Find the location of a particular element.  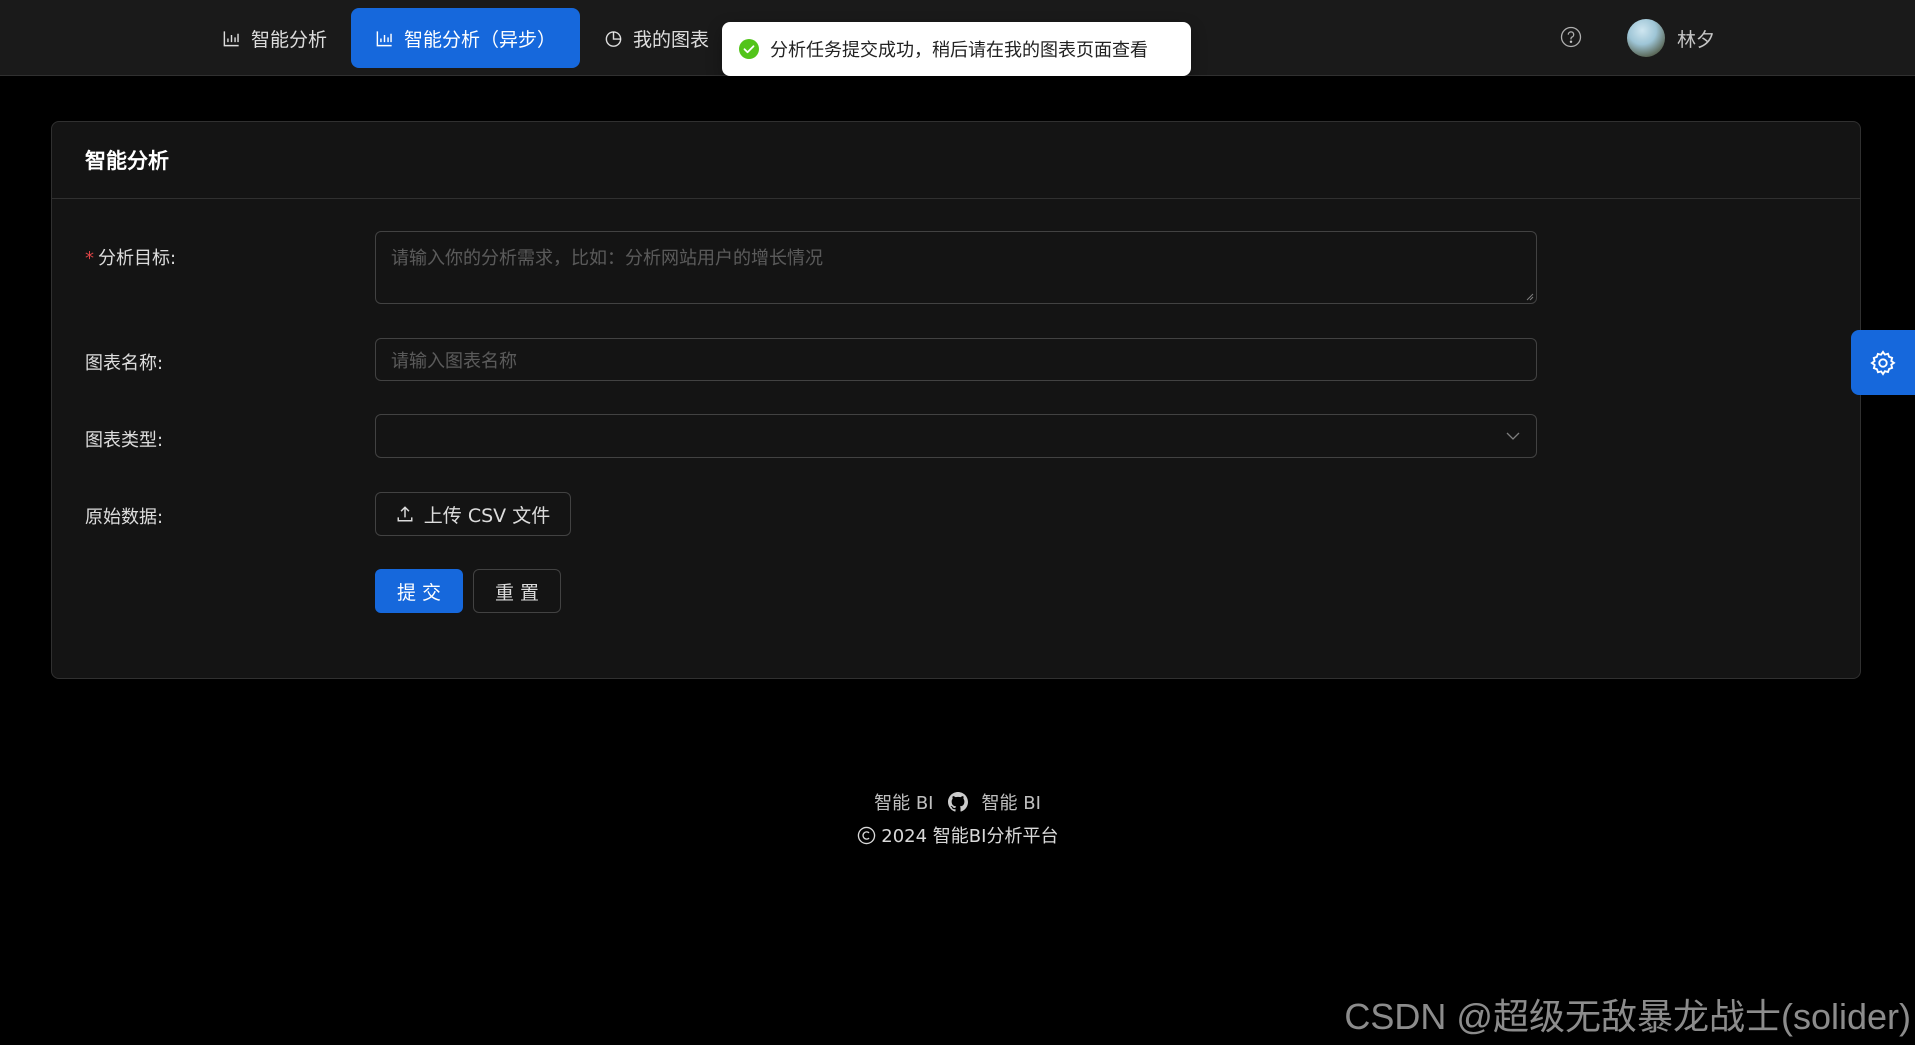

success-toast: 分析任务提交成功，稍后请在我的图表页面查看 is located at coordinates (956, 49).